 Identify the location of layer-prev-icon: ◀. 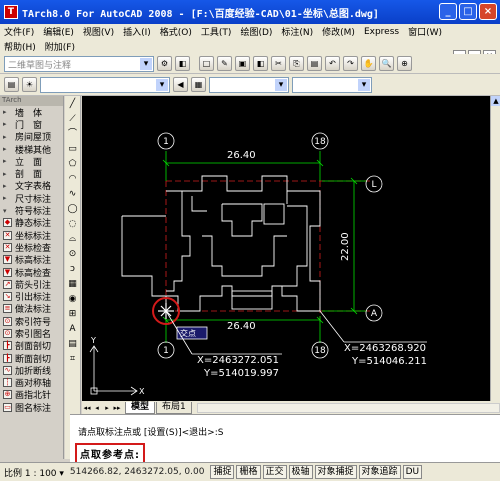
(180, 84).